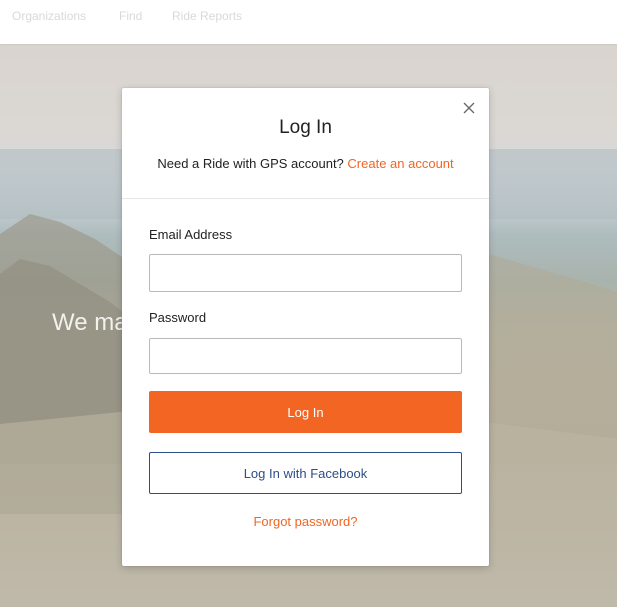 Image resolution: width=617 pixels, height=607 pixels. I want to click on create-account-link: Create an account, so click(400, 163).